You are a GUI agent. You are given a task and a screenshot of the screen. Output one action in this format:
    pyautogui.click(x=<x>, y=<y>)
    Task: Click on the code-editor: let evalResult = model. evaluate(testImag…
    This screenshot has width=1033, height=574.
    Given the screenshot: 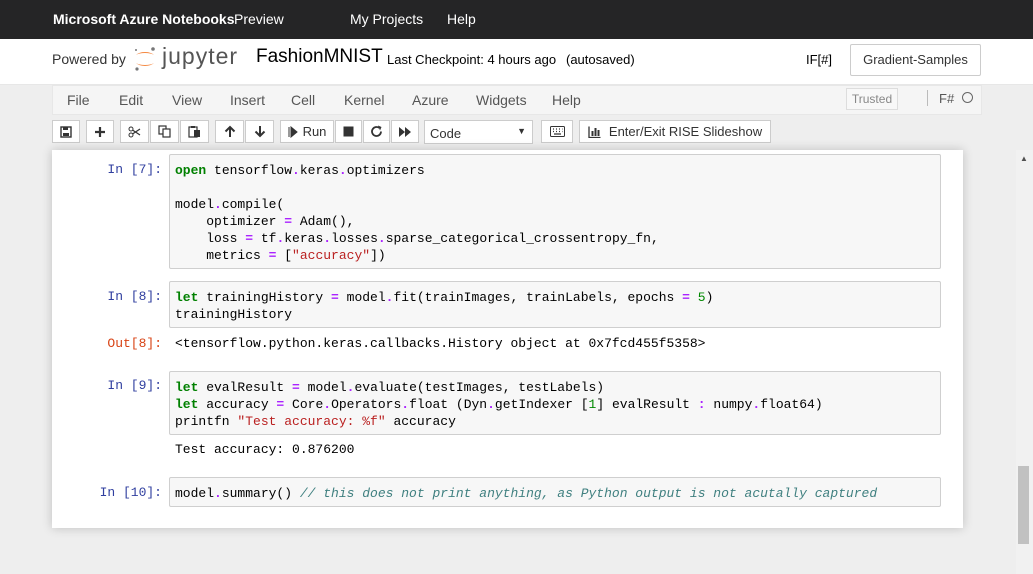 What is the action you would take?
    pyautogui.click(x=555, y=404)
    